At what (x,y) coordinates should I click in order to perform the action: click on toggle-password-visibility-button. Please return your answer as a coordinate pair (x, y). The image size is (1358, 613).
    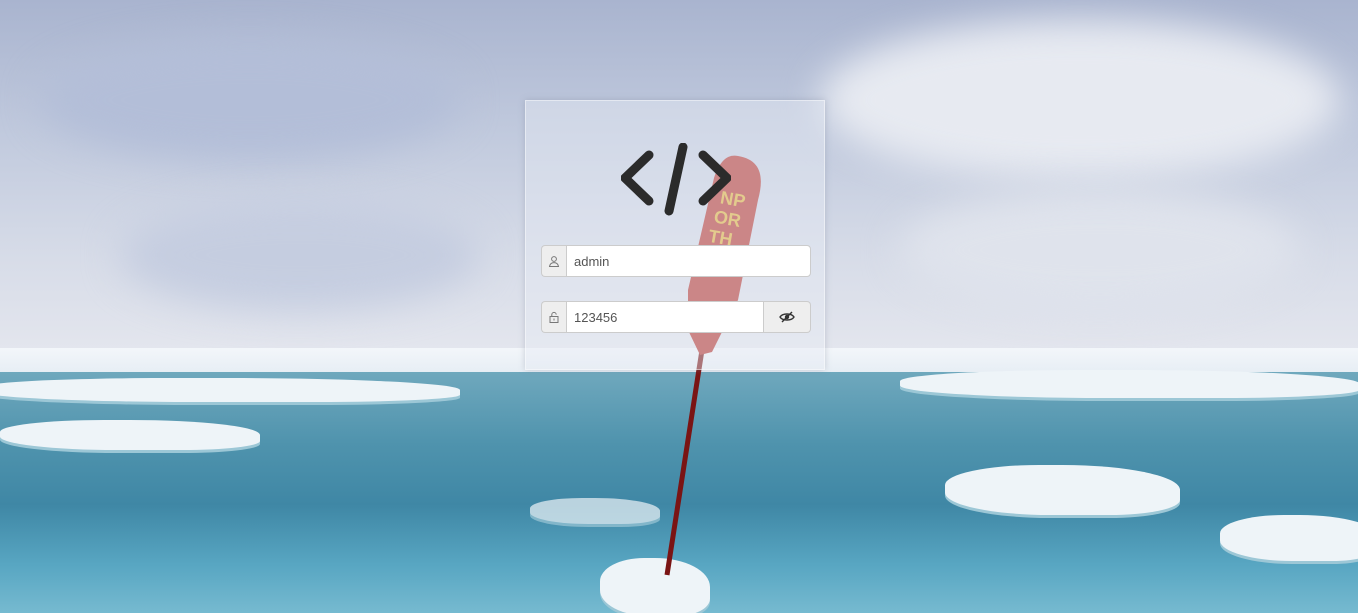
    Looking at the image, I should click on (787, 317).